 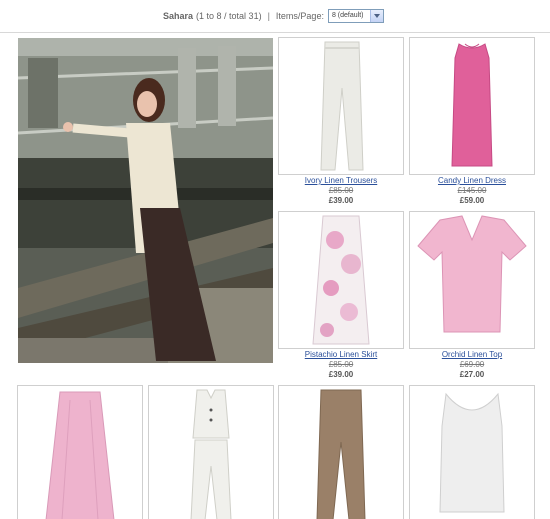 I want to click on product-old-price: £145.00, so click(x=472, y=190).